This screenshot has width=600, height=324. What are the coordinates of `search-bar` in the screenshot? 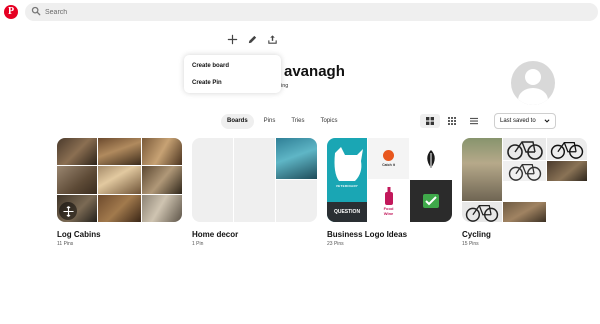 It's located at (311, 12).